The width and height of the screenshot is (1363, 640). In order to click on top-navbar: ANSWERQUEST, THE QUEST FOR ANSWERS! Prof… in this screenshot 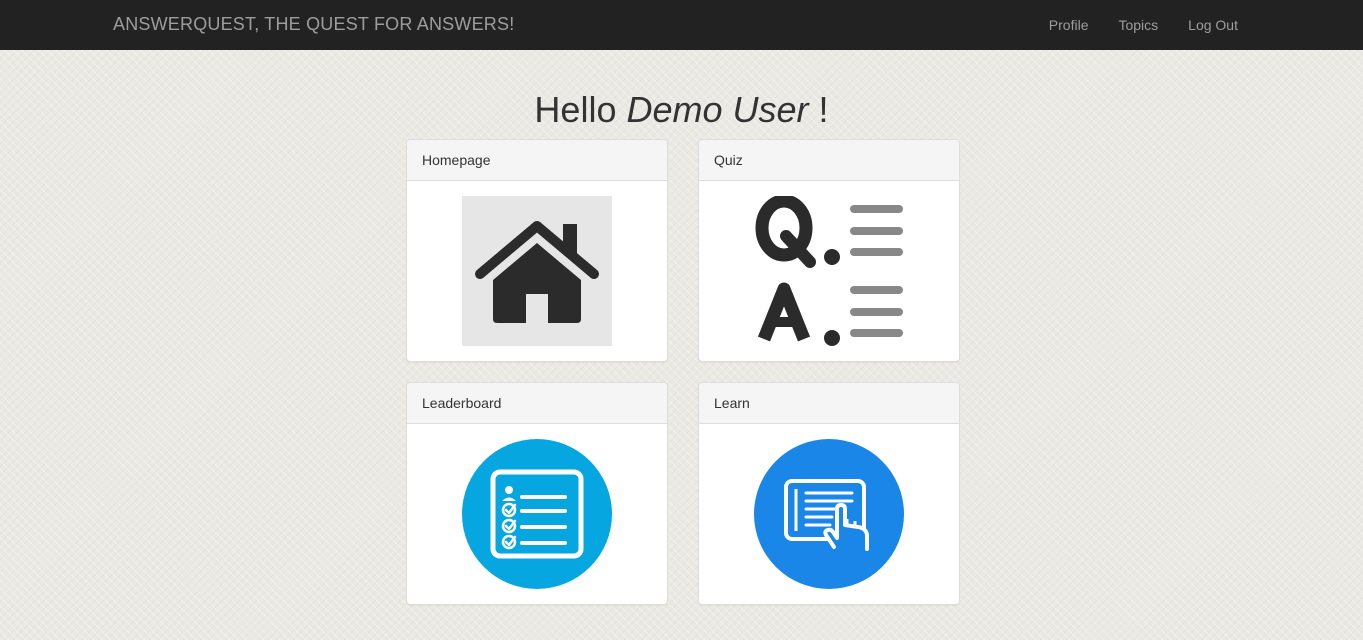, I will do `click(681, 25)`.